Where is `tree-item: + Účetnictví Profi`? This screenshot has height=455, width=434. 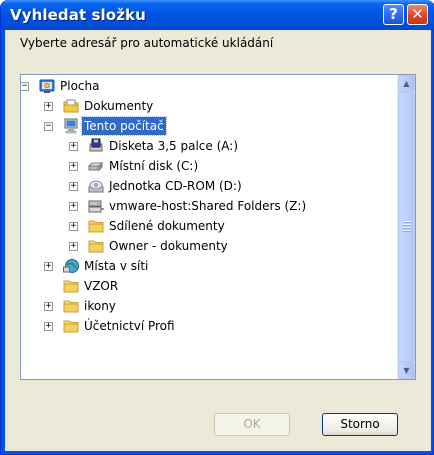 tree-item: + Účetnictví Profi is located at coordinates (207, 326).